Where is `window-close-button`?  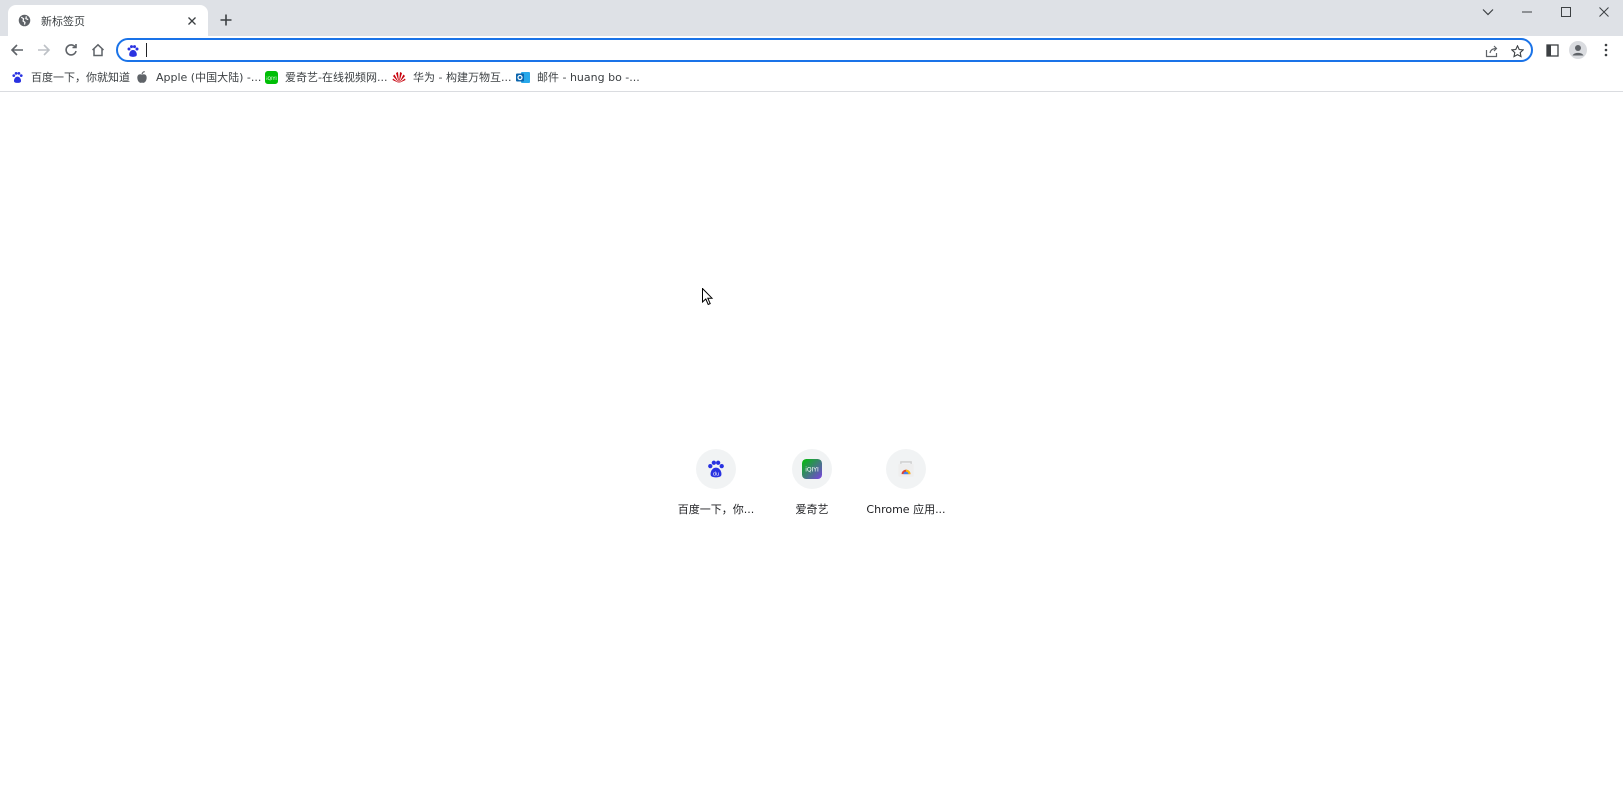
window-close-button is located at coordinates (1604, 12).